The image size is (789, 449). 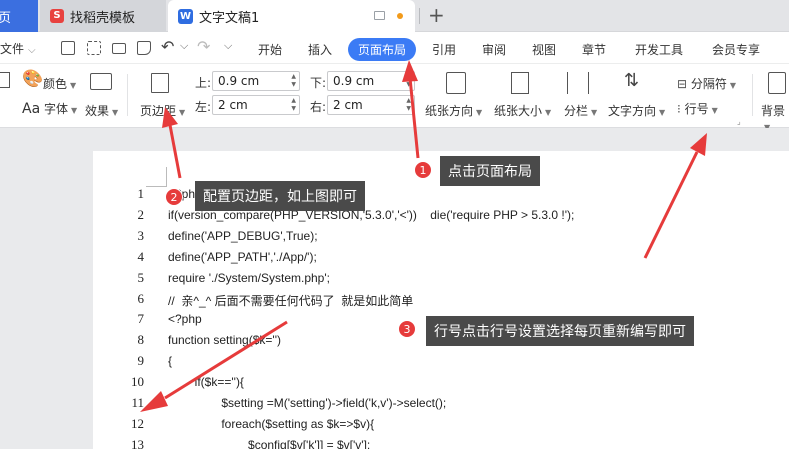 I want to click on tab-bar: 页 S 找稻壳模板 W 文字文稿1 +, so click(x=394, y=16).